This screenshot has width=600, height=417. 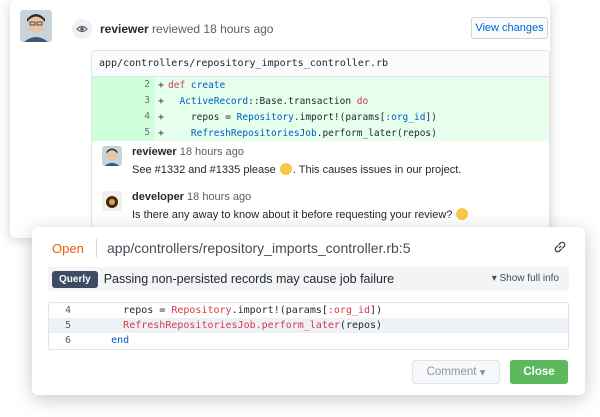 What do you see at coordinates (456, 372) in the screenshot?
I see `comment-button: Comment ▾` at bounding box center [456, 372].